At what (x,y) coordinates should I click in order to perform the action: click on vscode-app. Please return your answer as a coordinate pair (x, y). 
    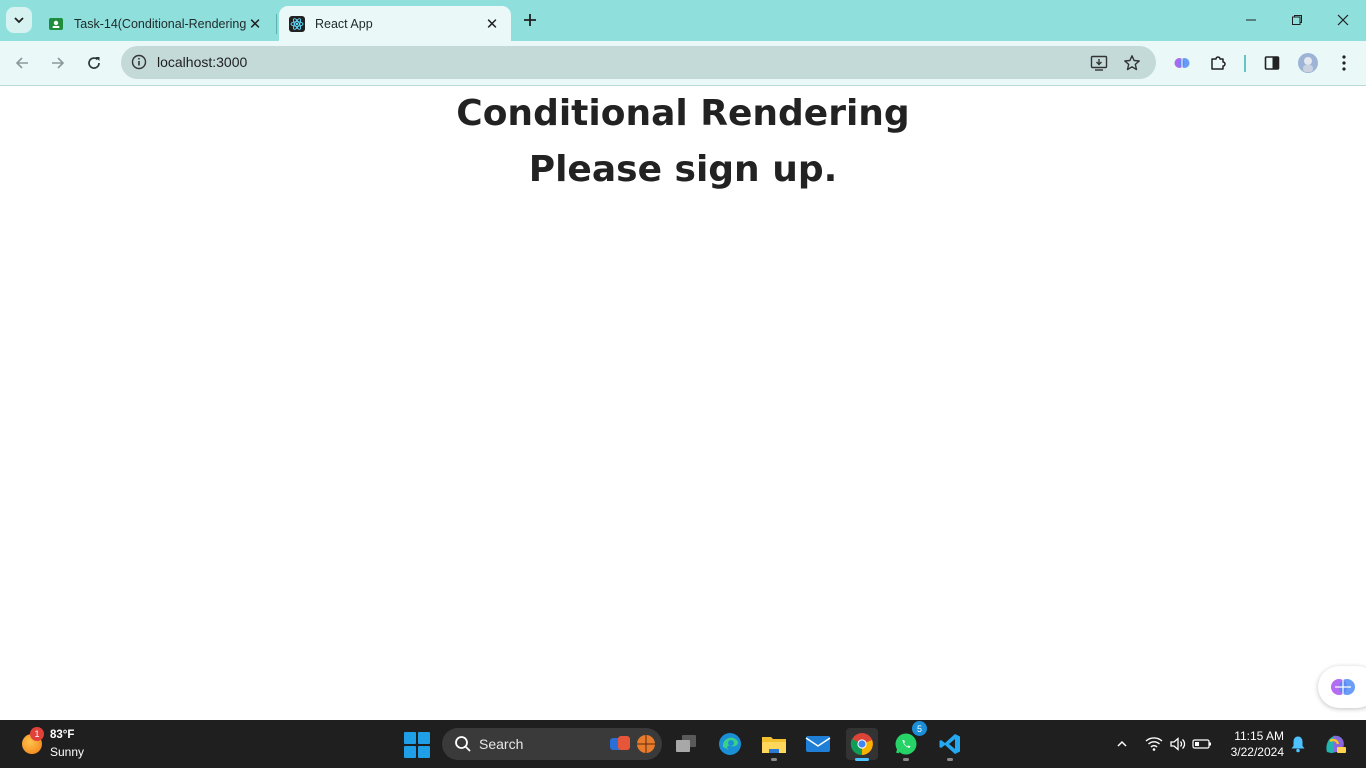
    Looking at the image, I should click on (950, 744).